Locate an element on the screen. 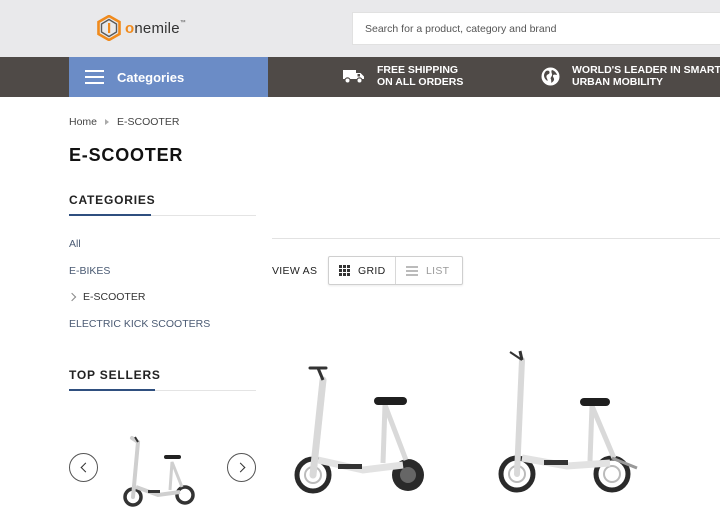 The height and width of the screenshot is (524, 720). carousel-next-button is located at coordinates (241, 467).